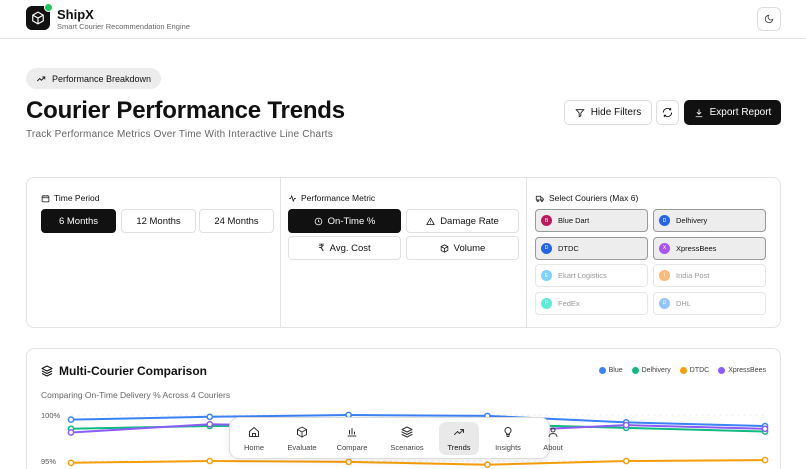 The image size is (806, 469). I want to click on nav-item-home: Home, so click(254, 438).